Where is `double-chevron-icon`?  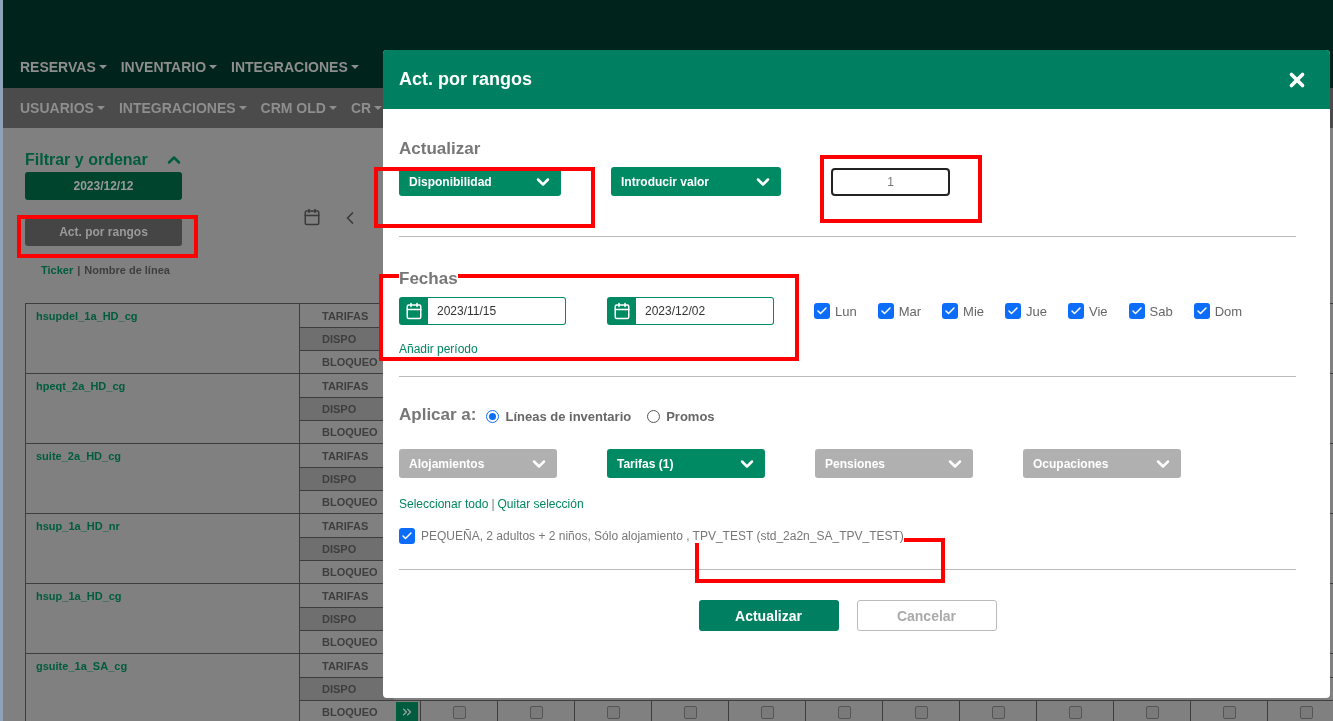 double-chevron-icon is located at coordinates (407, 711).